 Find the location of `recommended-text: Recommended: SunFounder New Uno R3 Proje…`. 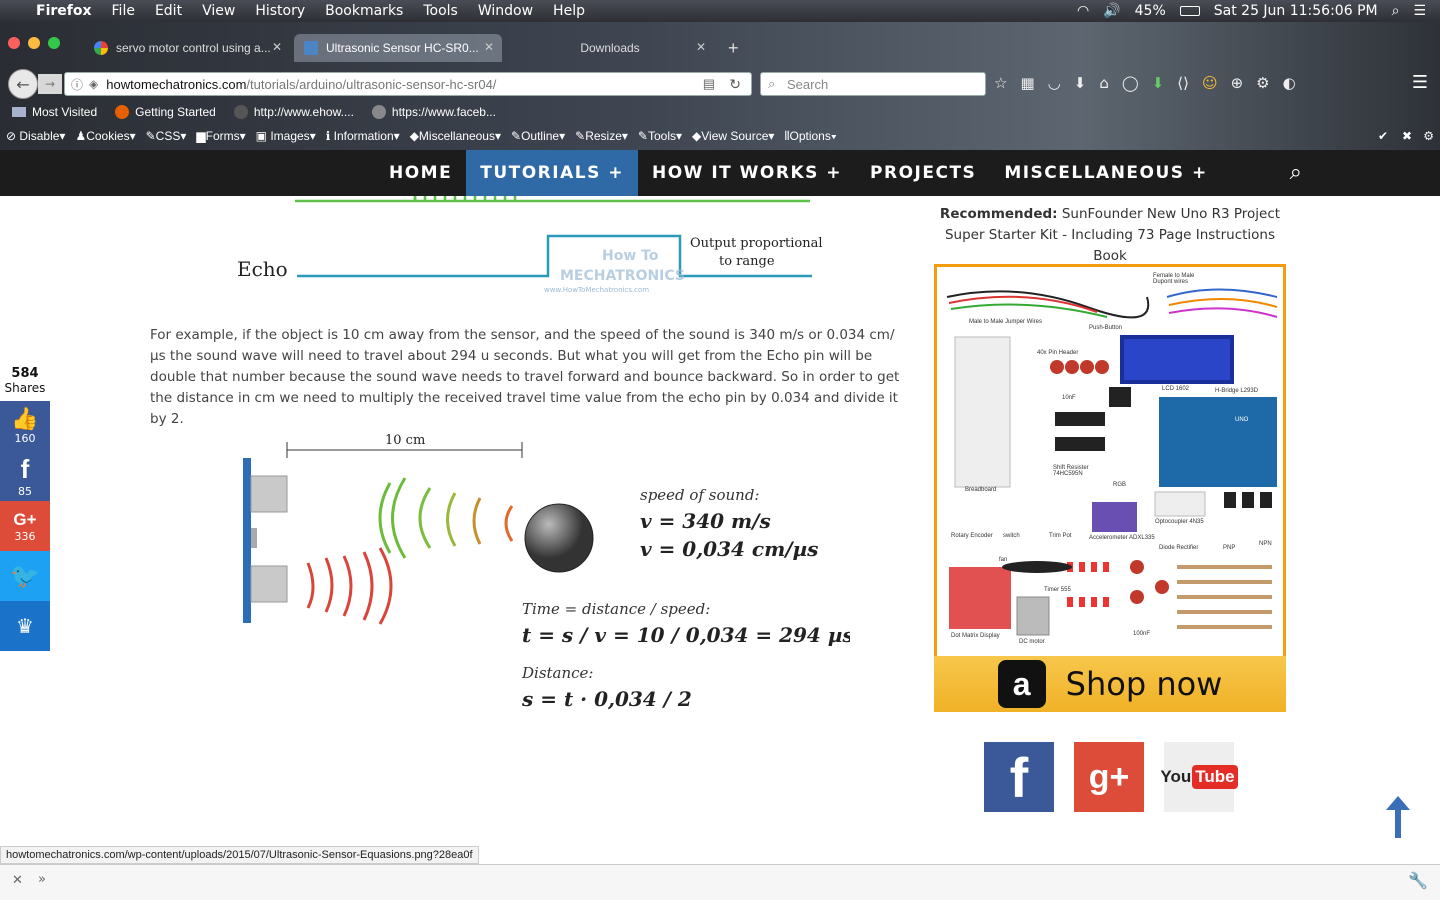

recommended-text: Recommended: SunFounder New Uno R3 Proje… is located at coordinates (1110, 235).